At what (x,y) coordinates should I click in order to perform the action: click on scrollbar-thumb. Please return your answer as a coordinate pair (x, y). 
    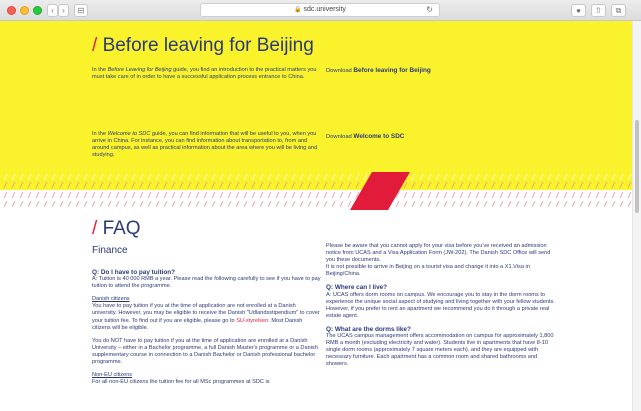
    Looking at the image, I should click on (637, 166).